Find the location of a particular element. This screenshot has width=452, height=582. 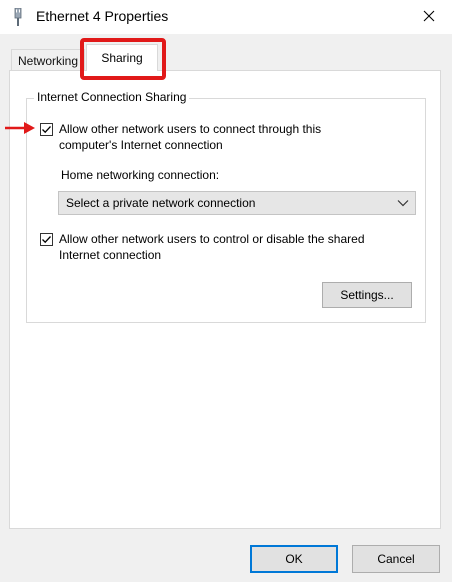

tab-sharing: Sharing is located at coordinates (122, 57).